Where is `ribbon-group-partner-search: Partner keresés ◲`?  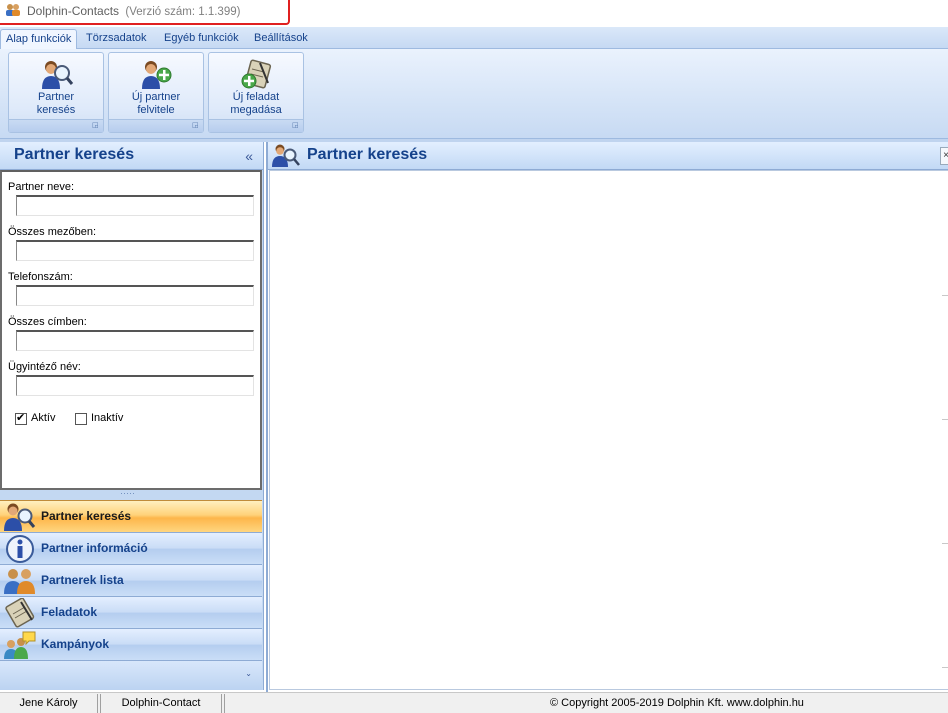 ribbon-group-partner-search: Partner keresés ◲ is located at coordinates (56, 92).